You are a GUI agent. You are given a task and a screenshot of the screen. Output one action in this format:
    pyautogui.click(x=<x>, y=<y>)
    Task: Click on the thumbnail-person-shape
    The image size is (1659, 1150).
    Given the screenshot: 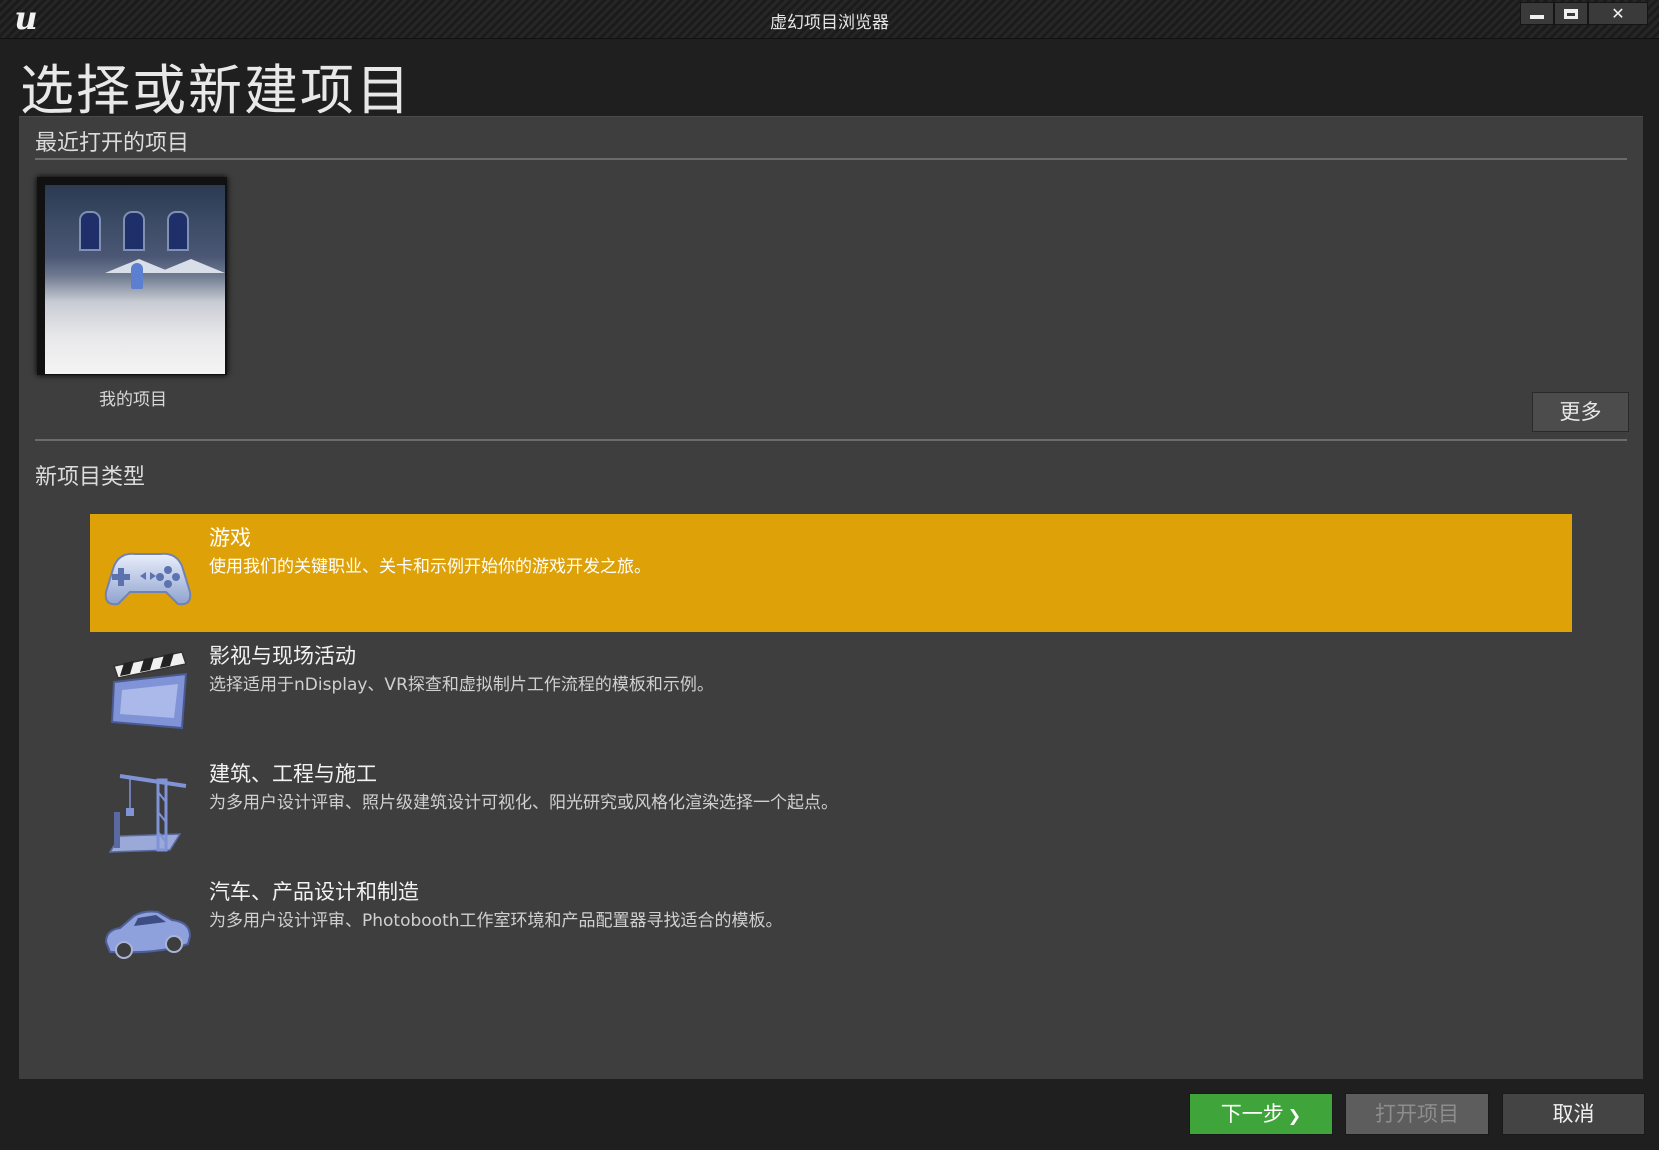 What is the action you would take?
    pyautogui.click(x=137, y=276)
    